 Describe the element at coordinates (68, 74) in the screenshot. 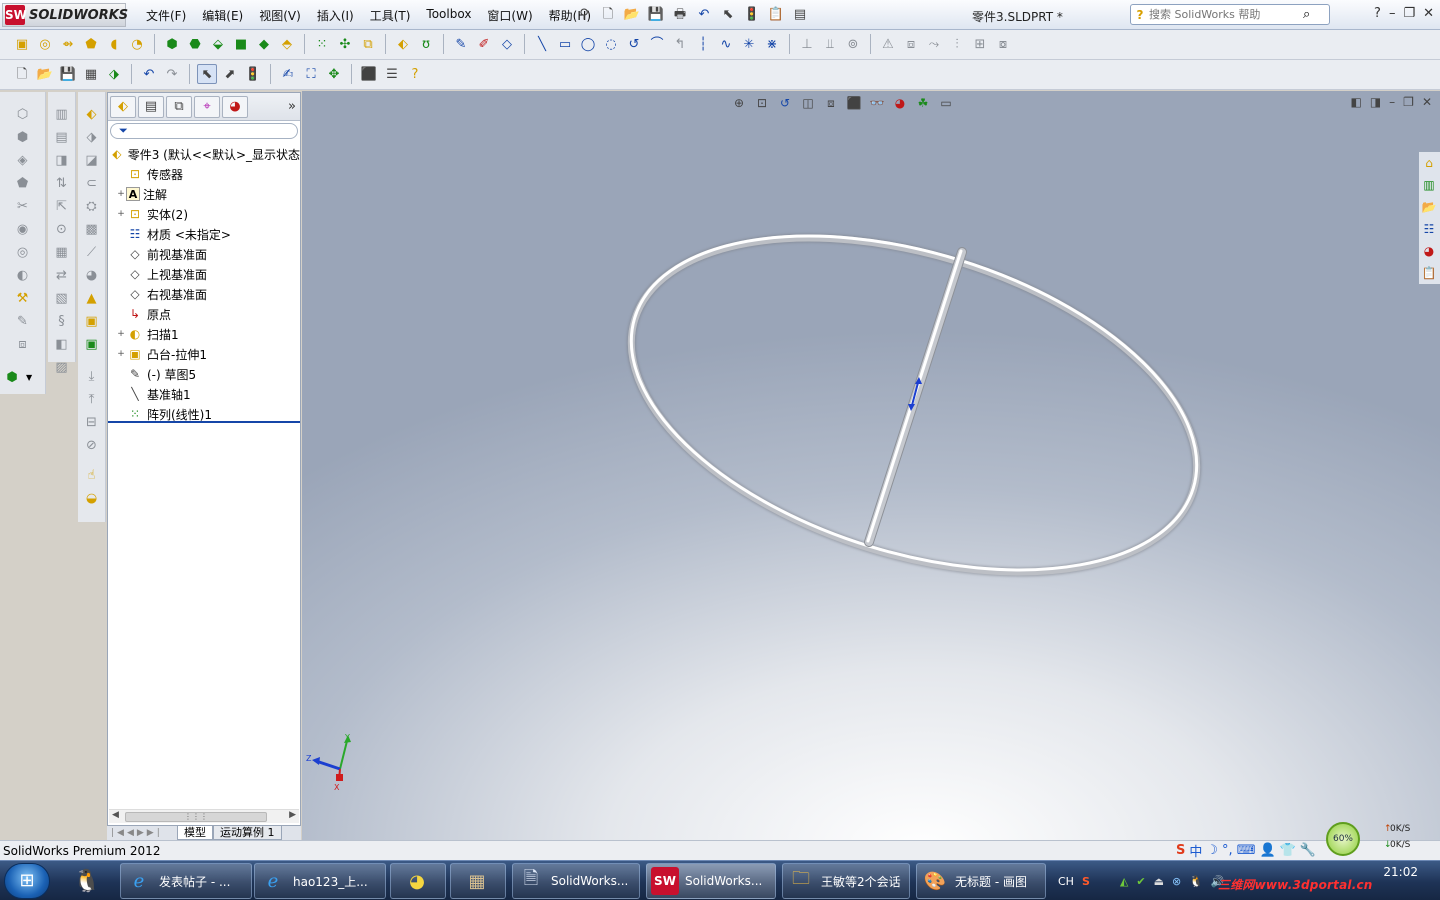

I see `save-icon: 💾` at that location.